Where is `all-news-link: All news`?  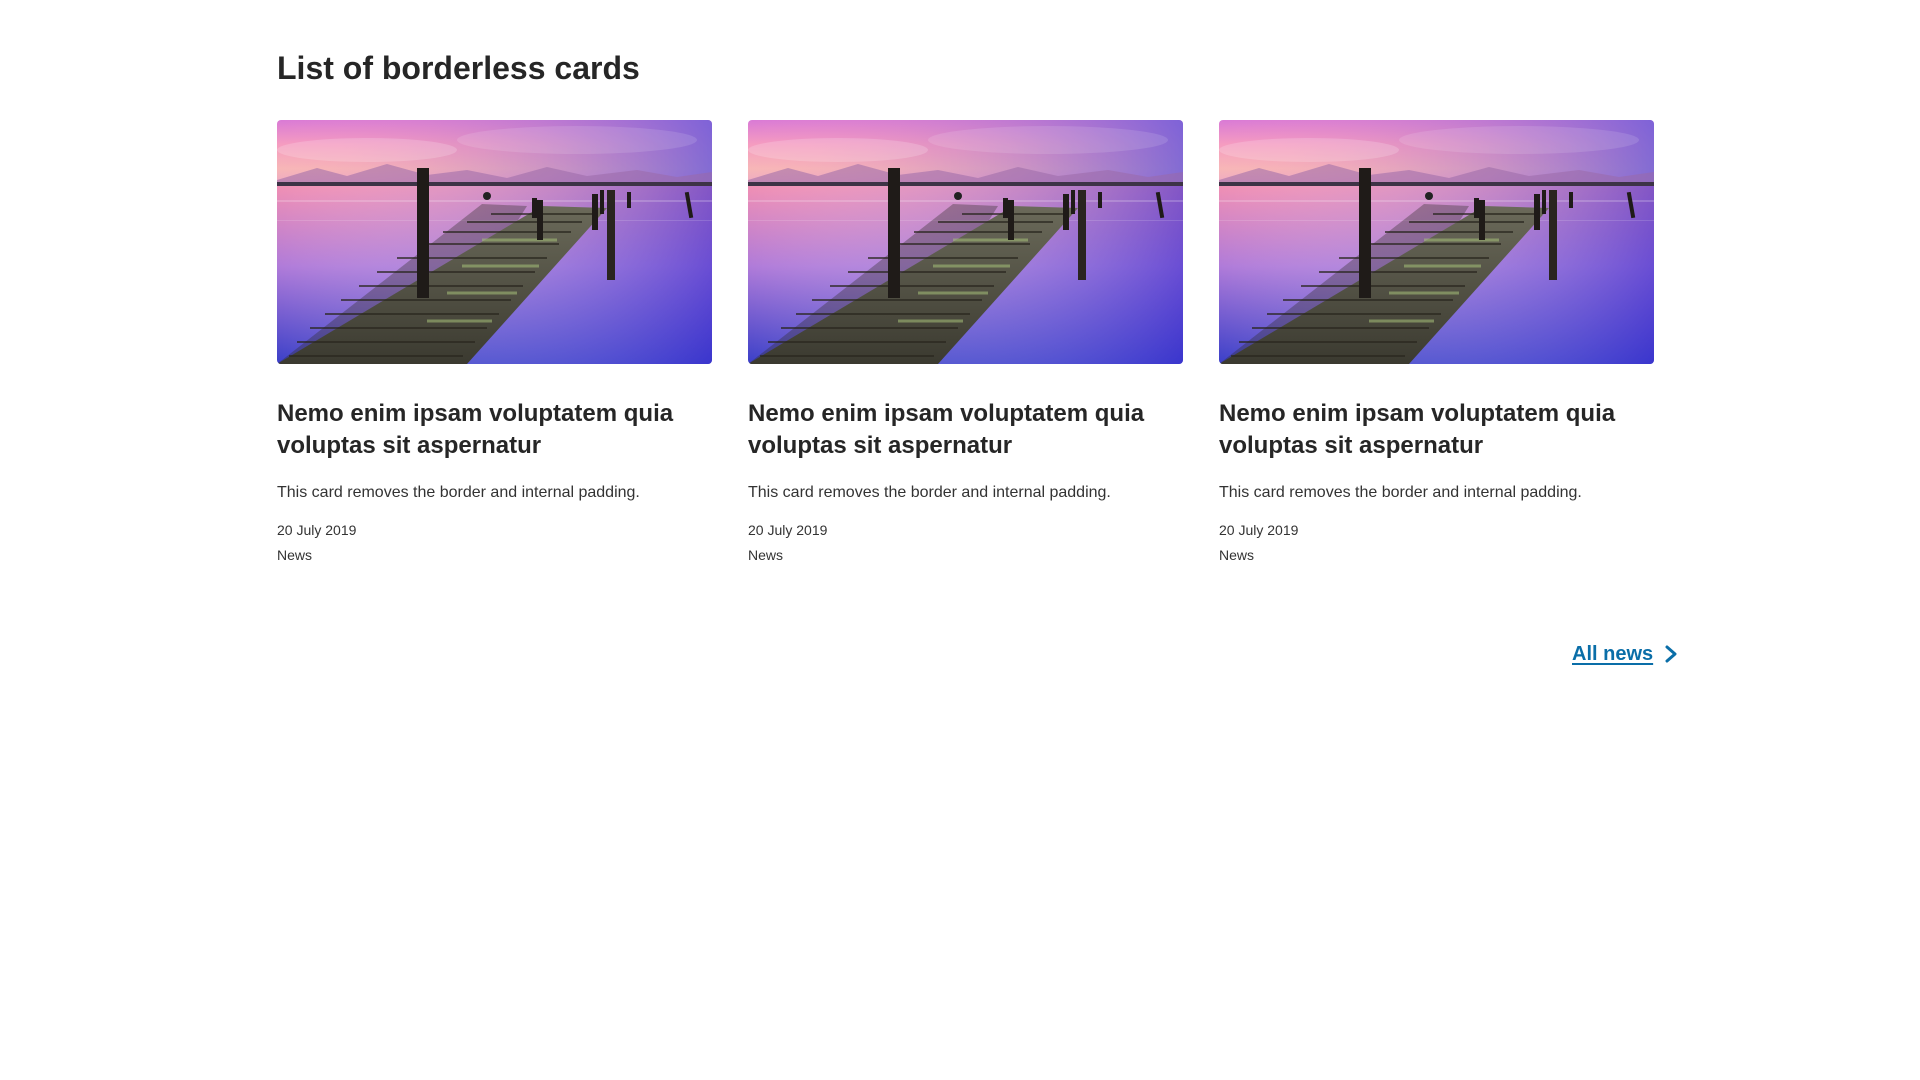 all-news-link: All news is located at coordinates (1625, 654).